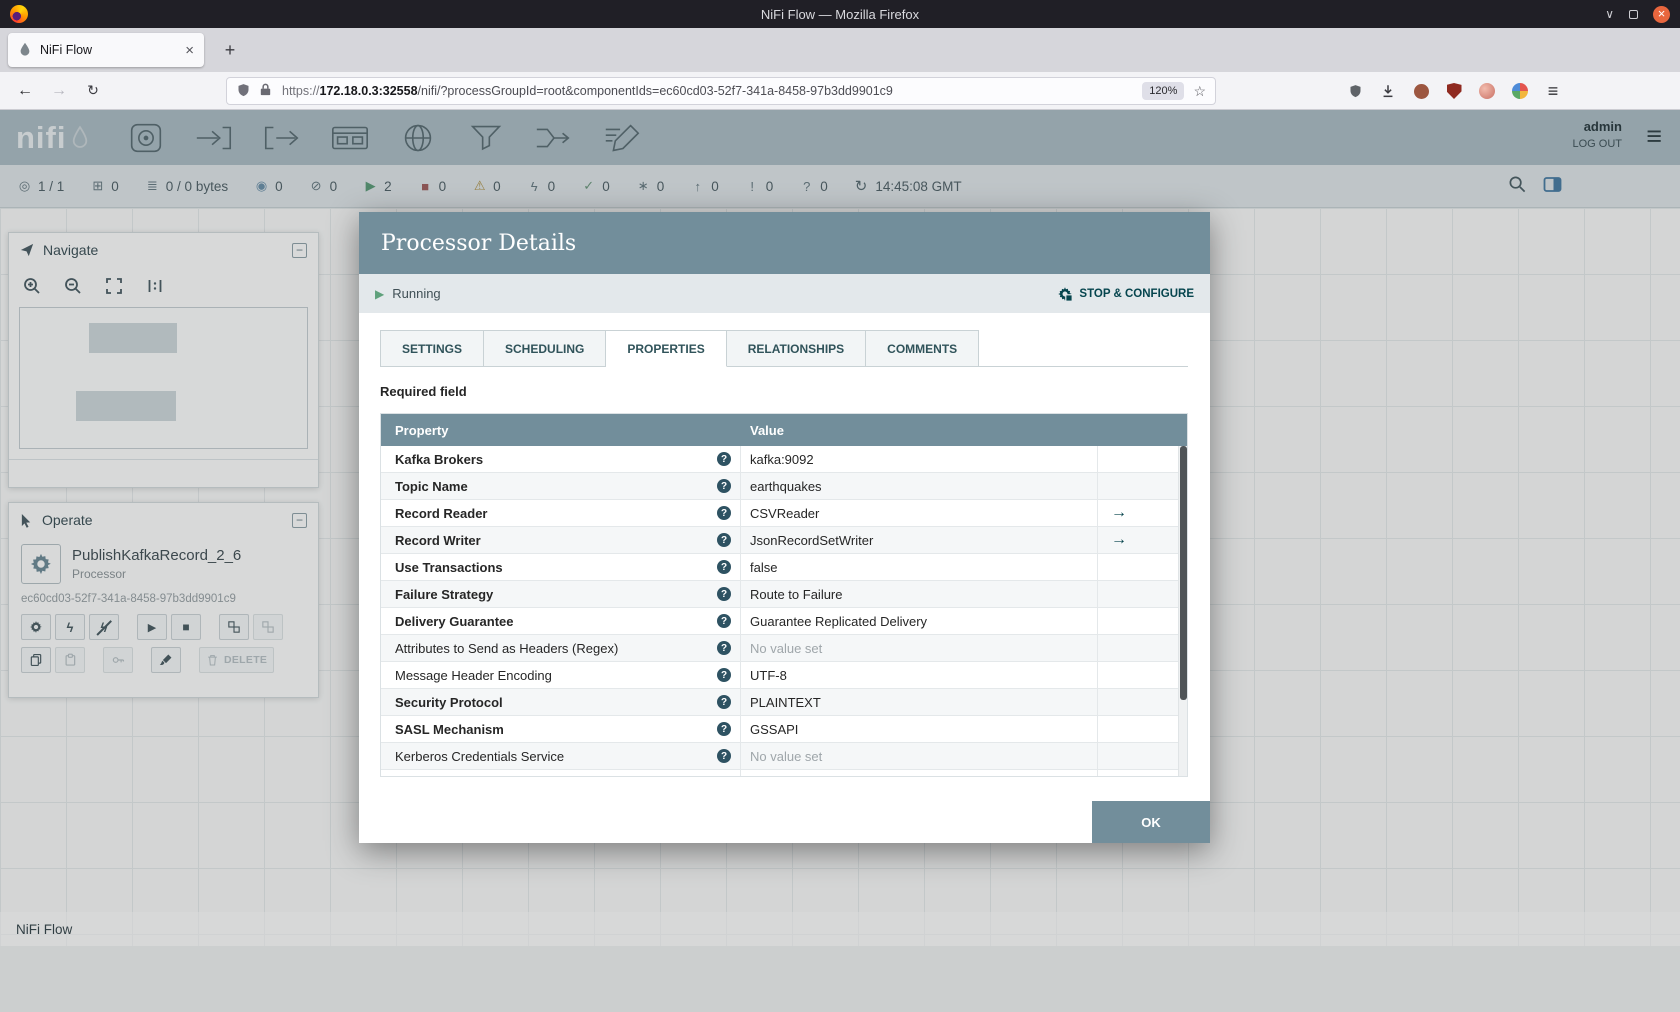 The height and width of the screenshot is (1012, 1680). Describe the element at coordinates (438, 540) in the screenshot. I see `property-name: Record Writer` at that location.